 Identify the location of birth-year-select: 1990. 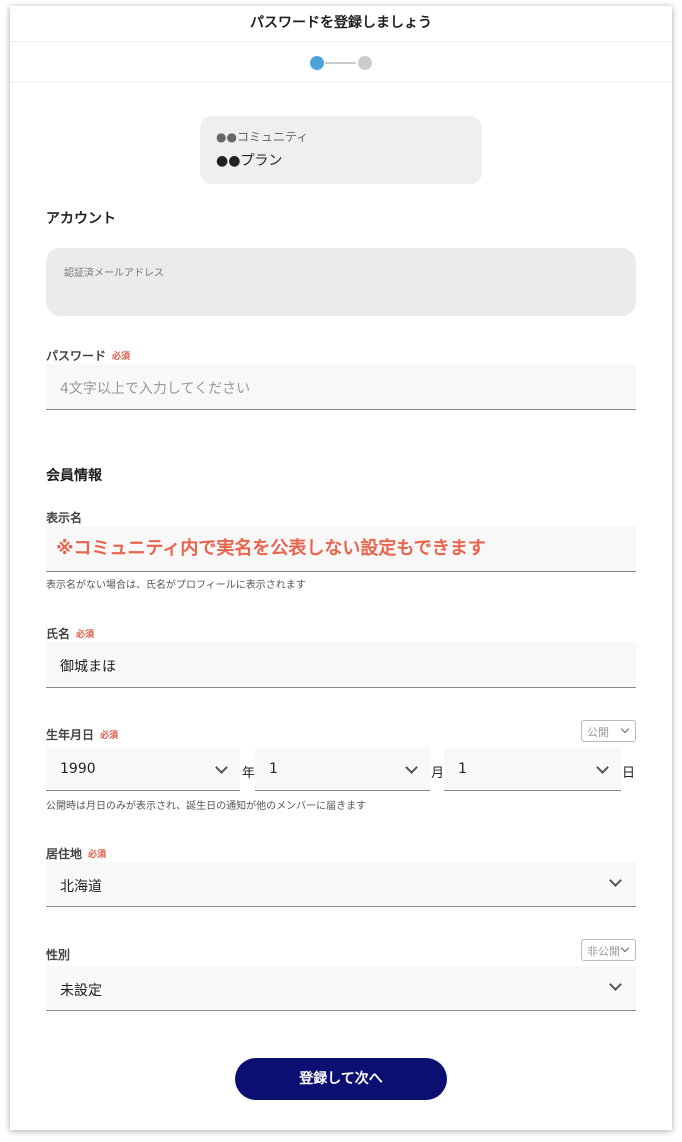
(143, 769).